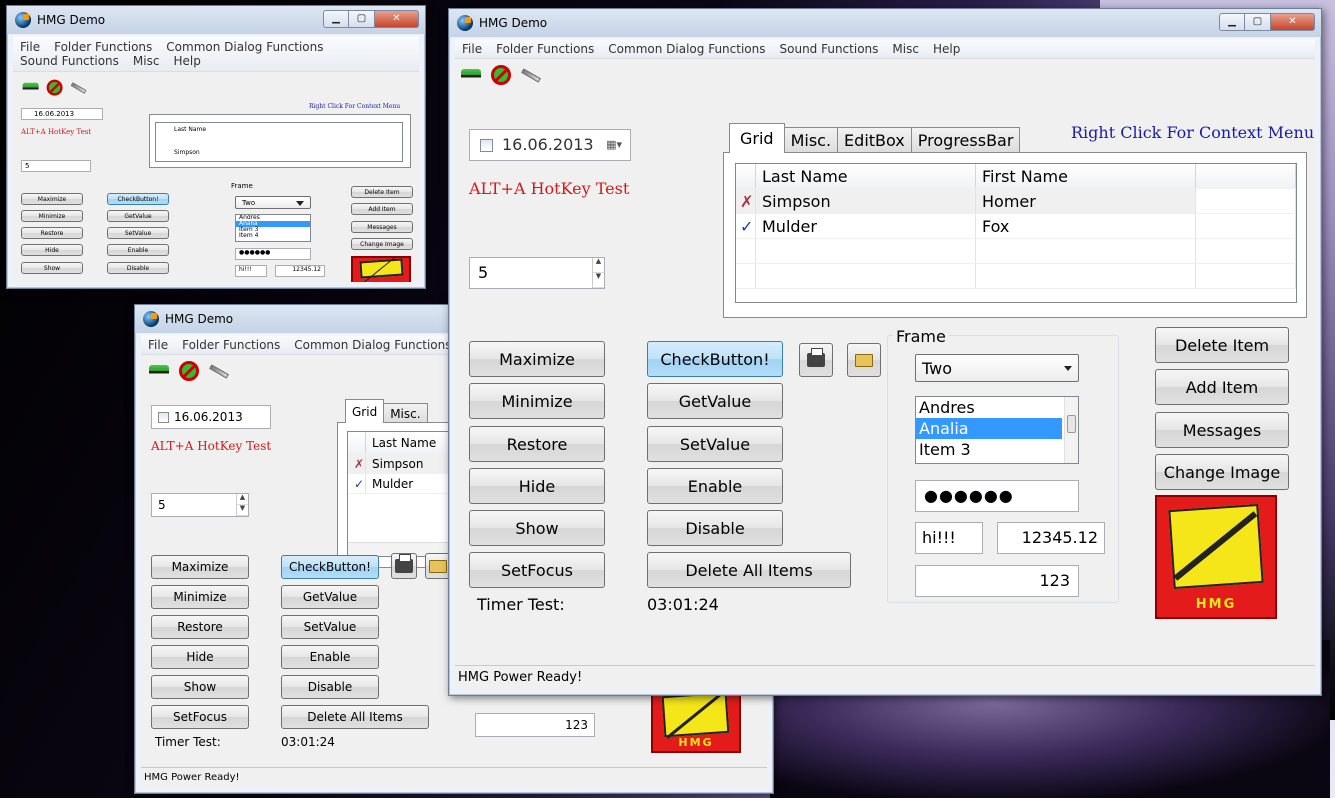 Image resolution: width=1335 pixels, height=798 pixels. Describe the element at coordinates (200, 717) in the screenshot. I see `setfocus-button: SetFocus` at that location.